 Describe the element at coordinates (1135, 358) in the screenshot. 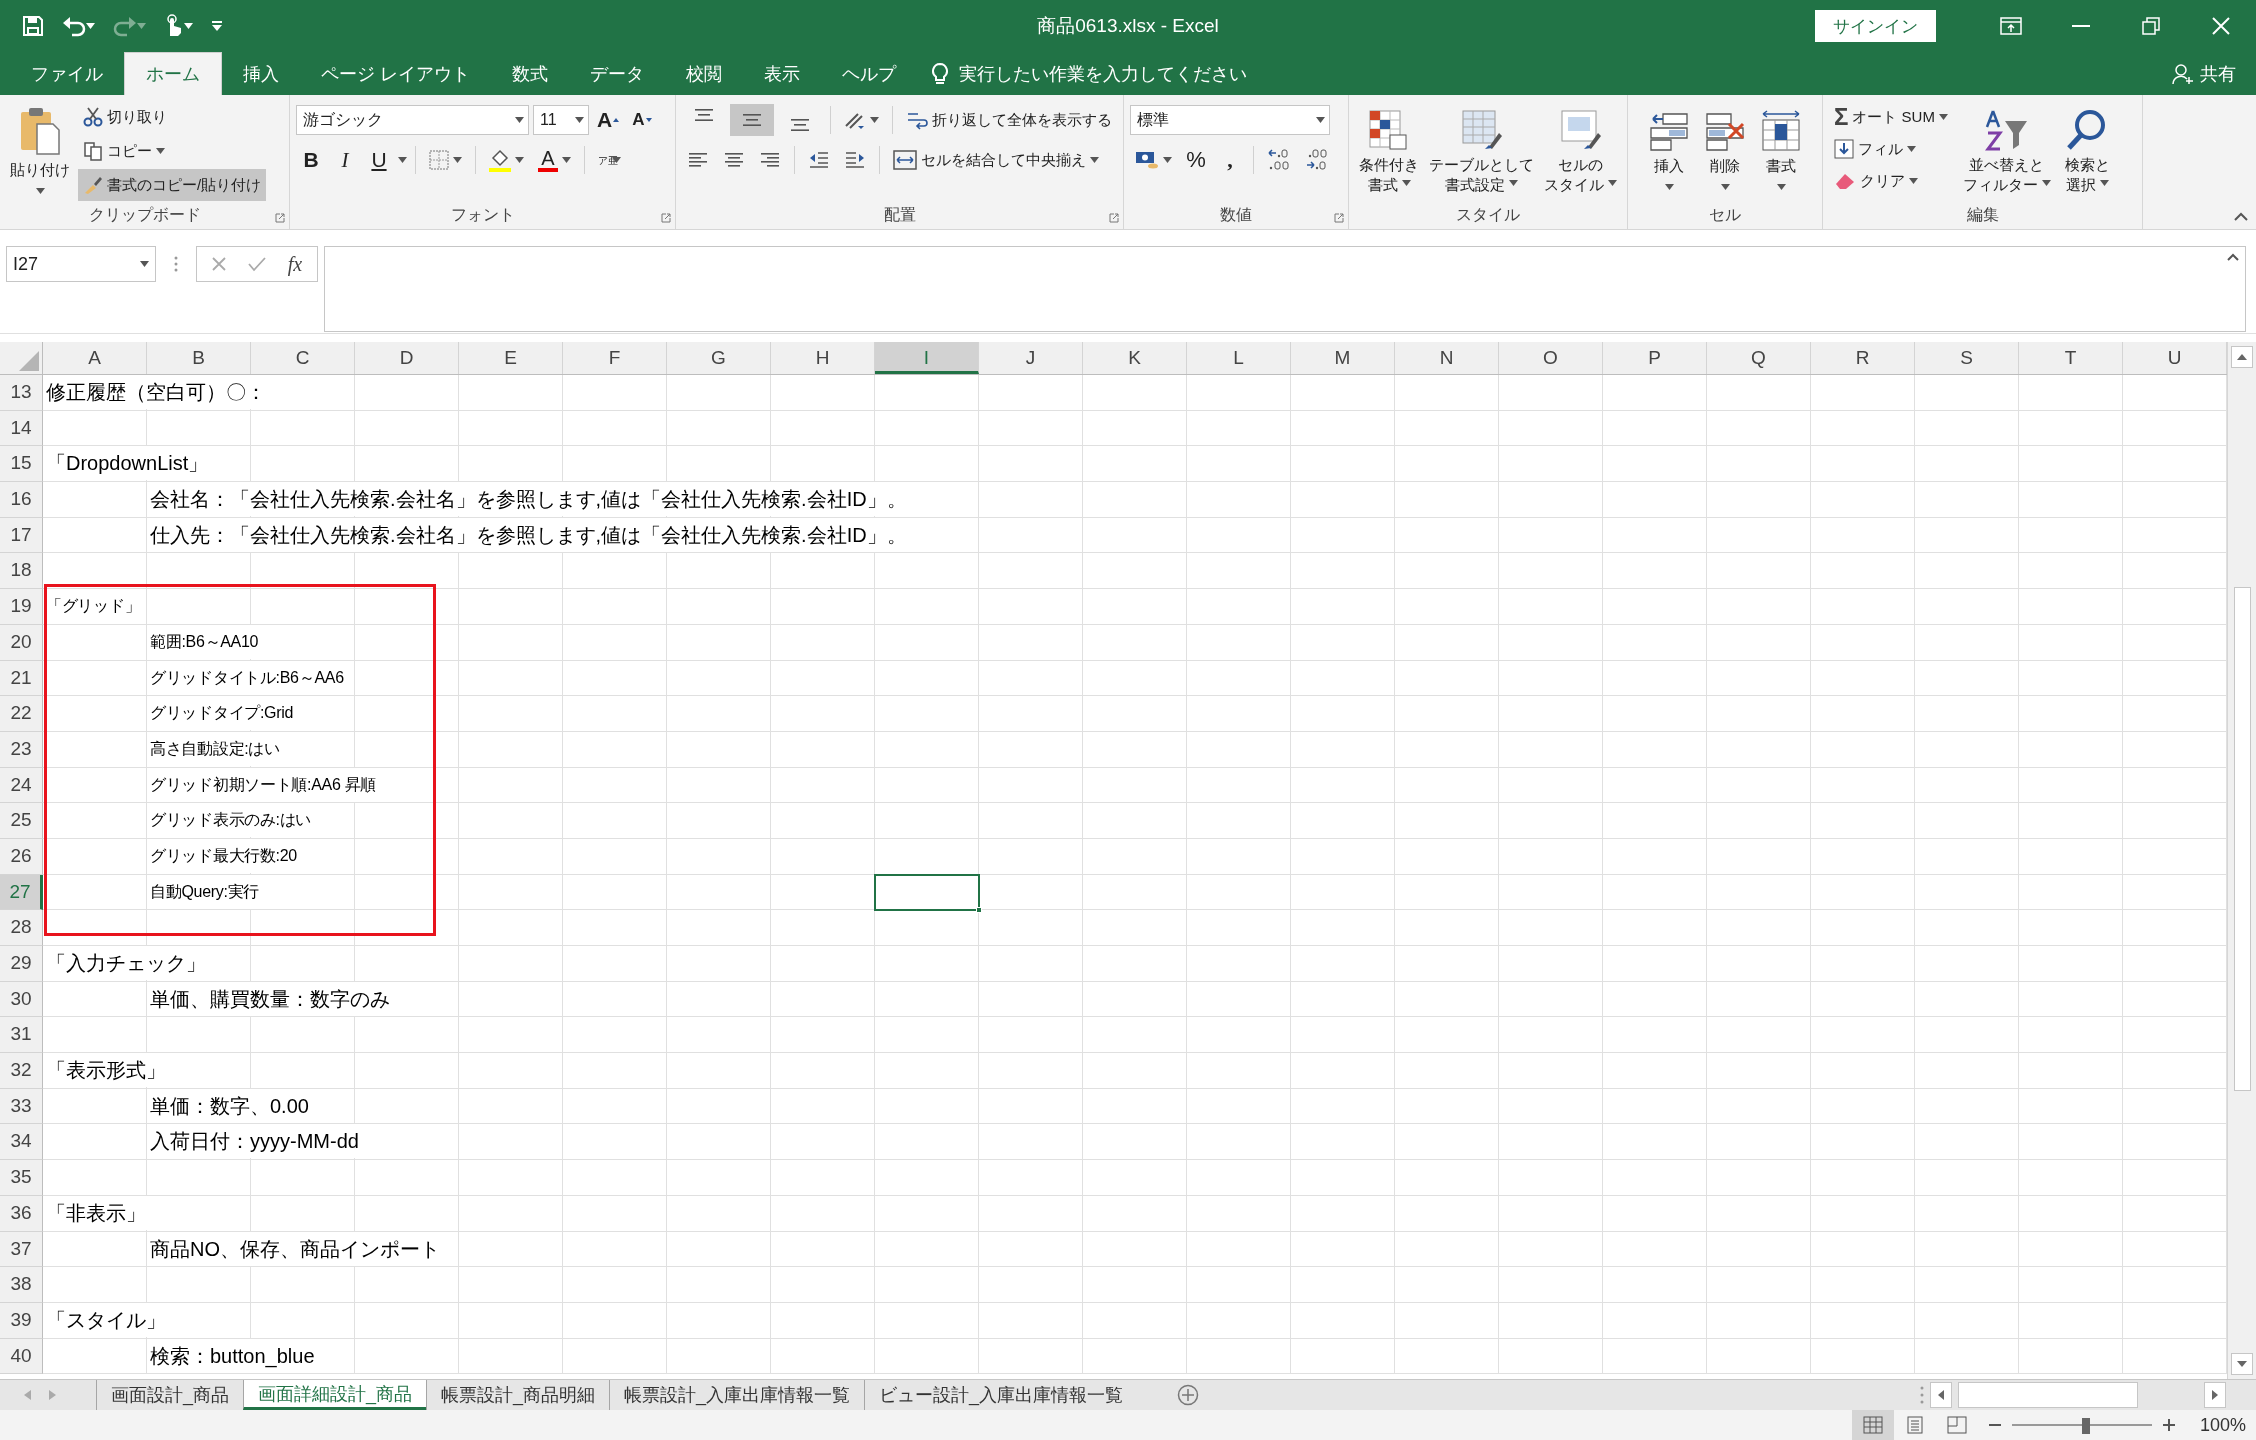

I see `column-header: K` at that location.